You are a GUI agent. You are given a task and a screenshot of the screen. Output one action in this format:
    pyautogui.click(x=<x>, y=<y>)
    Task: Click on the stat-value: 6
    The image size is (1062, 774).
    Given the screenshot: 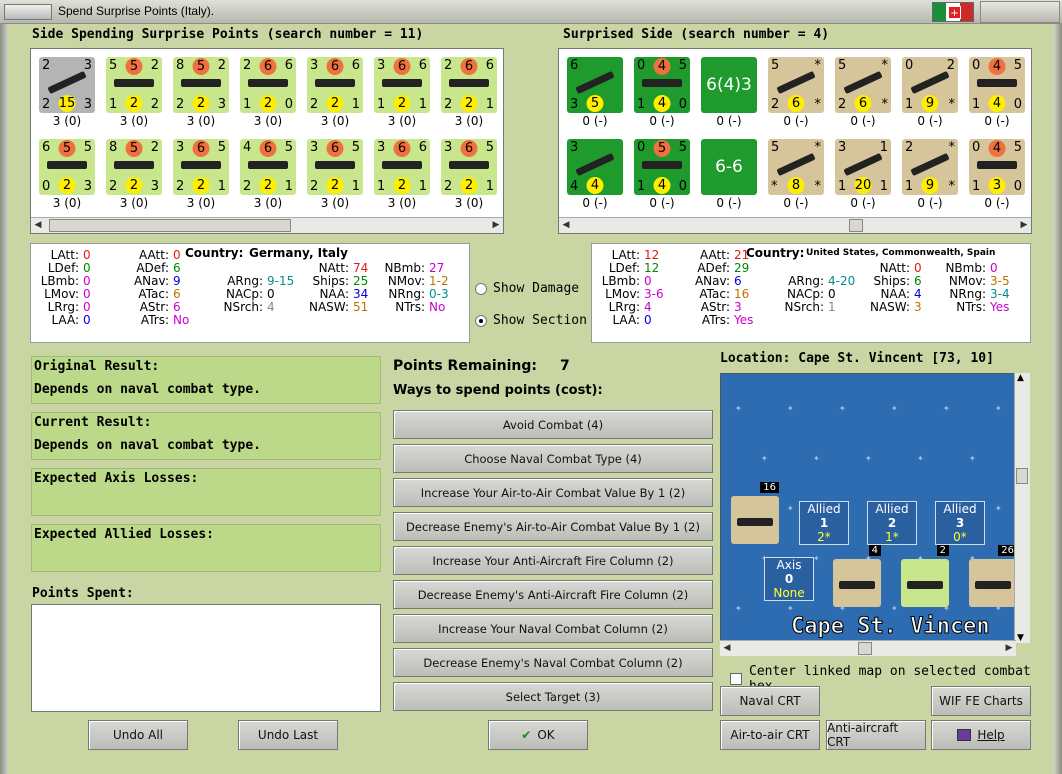 What is the action you would take?
    pyautogui.click(x=918, y=281)
    